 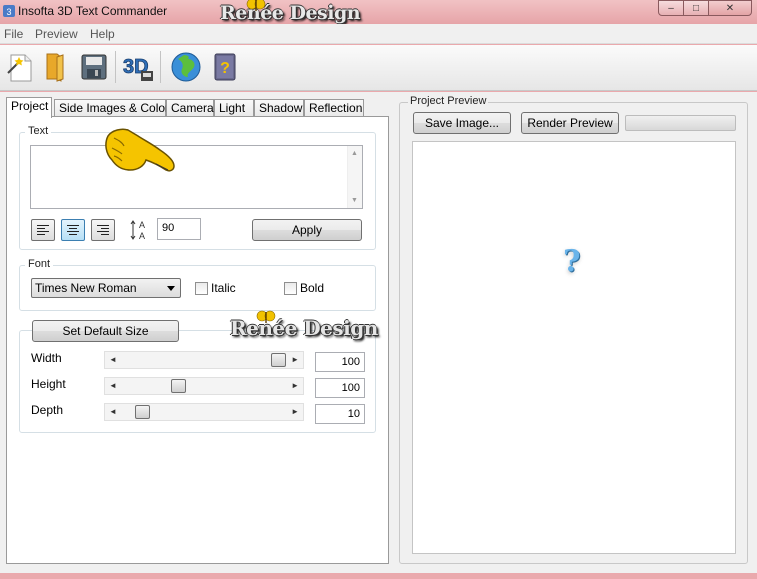 I want to click on app-icon: 3, so click(x=9, y=11).